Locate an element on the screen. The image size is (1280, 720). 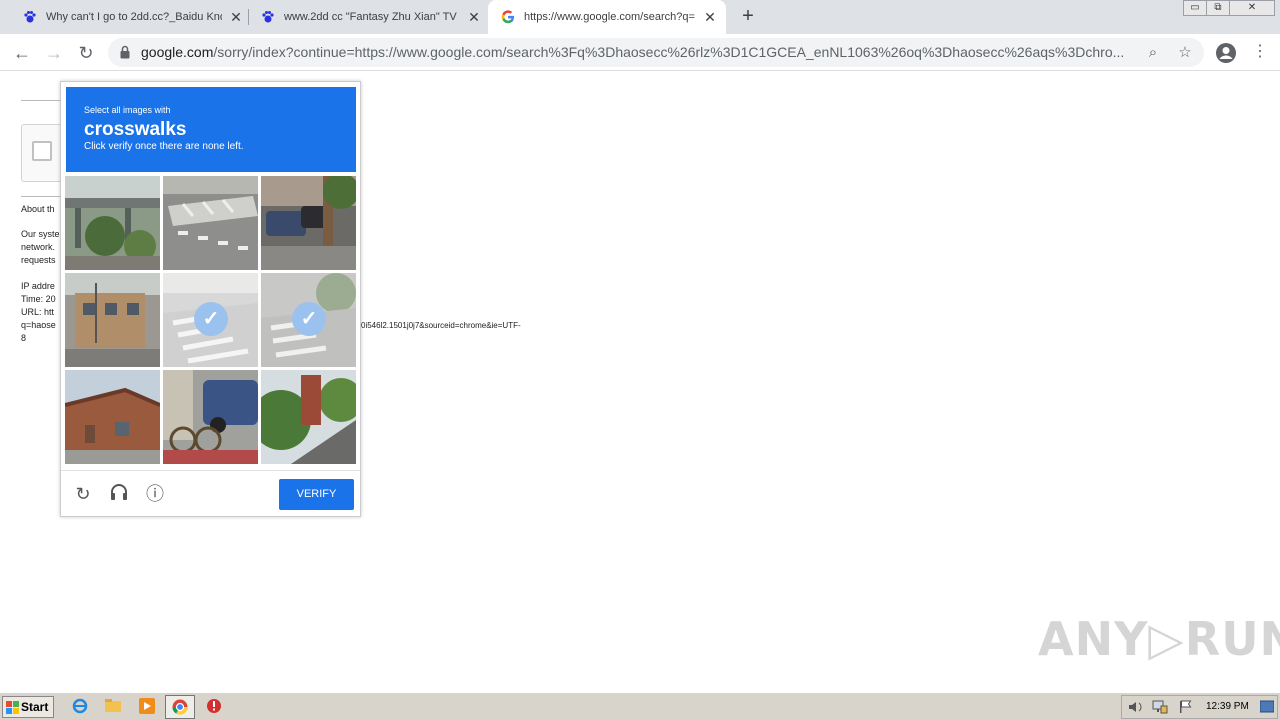
image-grid: ✓ ✓ is located at coordinates (211, 321).